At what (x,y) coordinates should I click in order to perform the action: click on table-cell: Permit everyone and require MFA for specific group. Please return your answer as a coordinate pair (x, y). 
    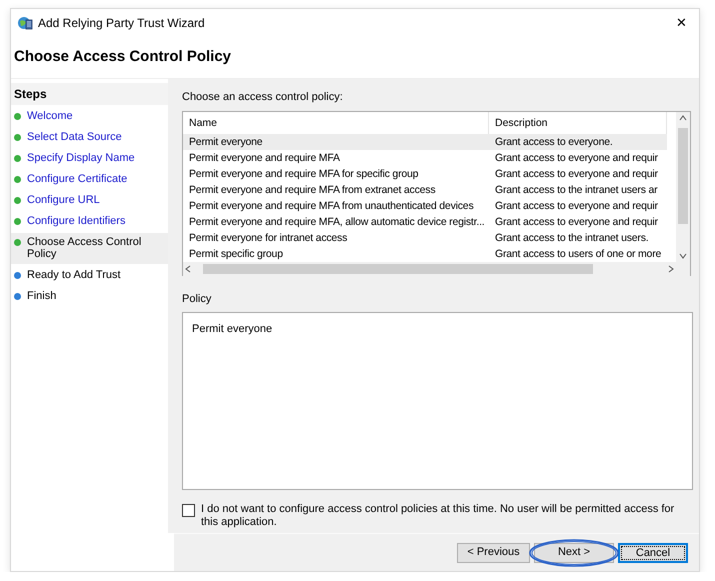
    Looking at the image, I should click on (336, 174).